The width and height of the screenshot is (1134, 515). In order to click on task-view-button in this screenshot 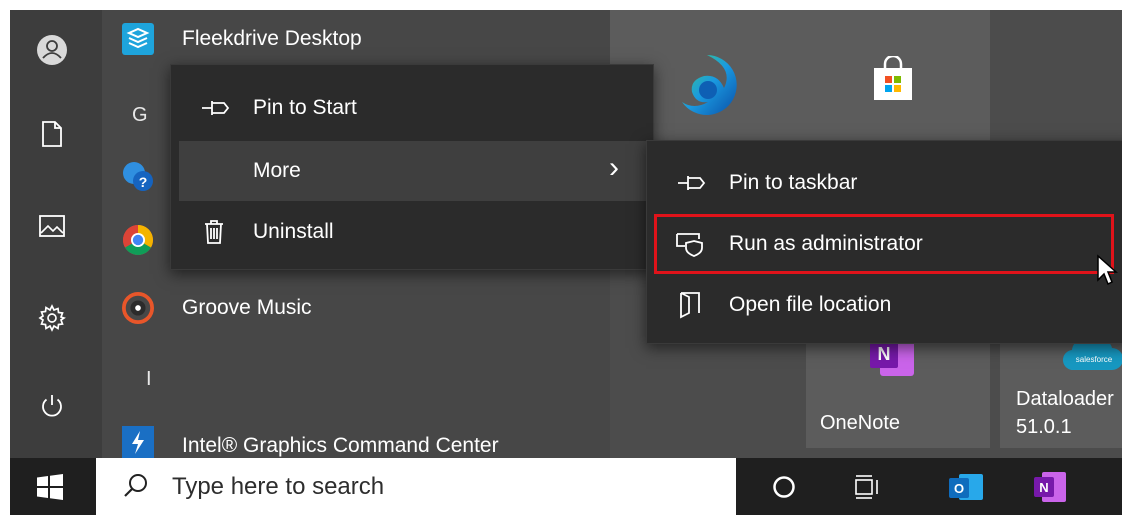, I will do `click(868, 486)`.